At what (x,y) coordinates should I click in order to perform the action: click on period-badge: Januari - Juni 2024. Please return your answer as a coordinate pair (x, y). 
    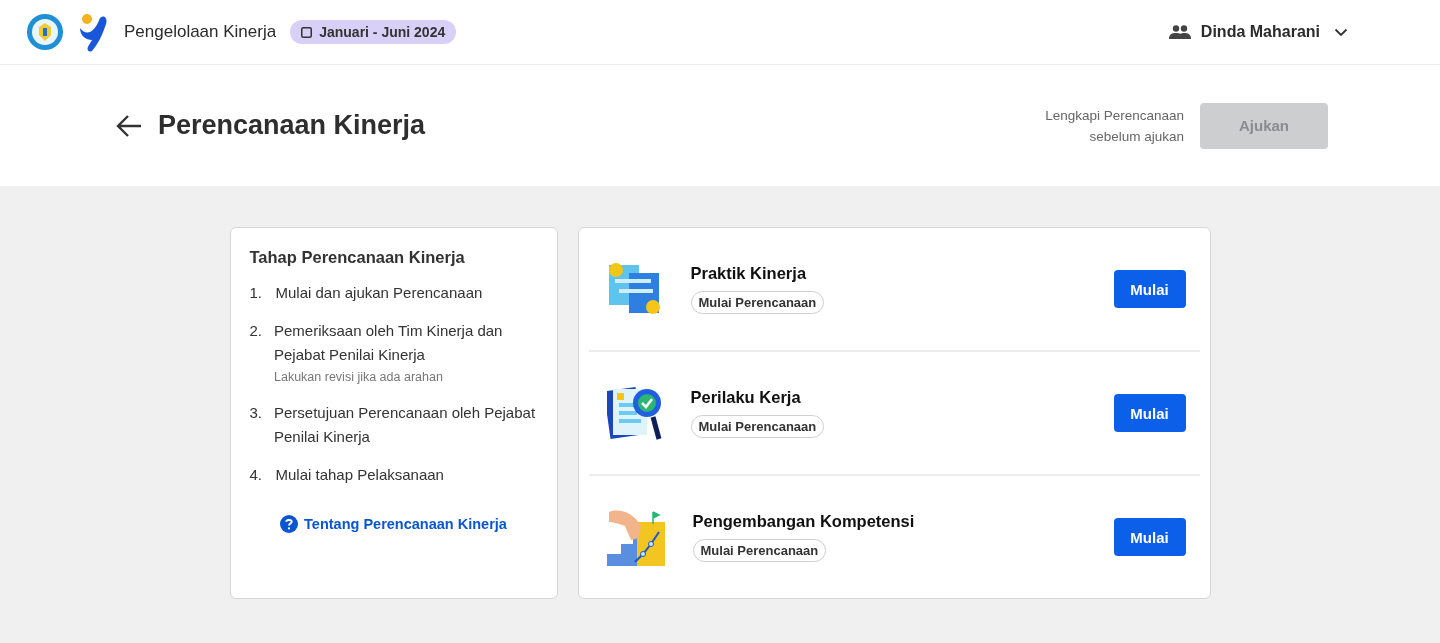
    Looking at the image, I should click on (373, 32).